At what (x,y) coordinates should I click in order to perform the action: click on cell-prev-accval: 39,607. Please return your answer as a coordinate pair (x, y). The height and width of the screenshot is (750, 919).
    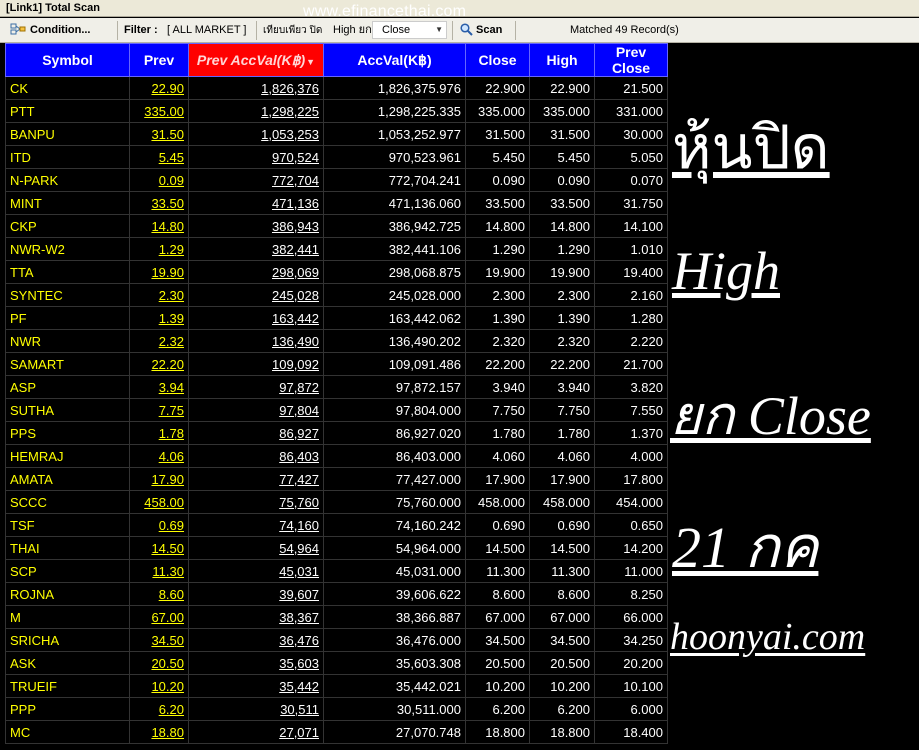
    Looking at the image, I should click on (256, 594).